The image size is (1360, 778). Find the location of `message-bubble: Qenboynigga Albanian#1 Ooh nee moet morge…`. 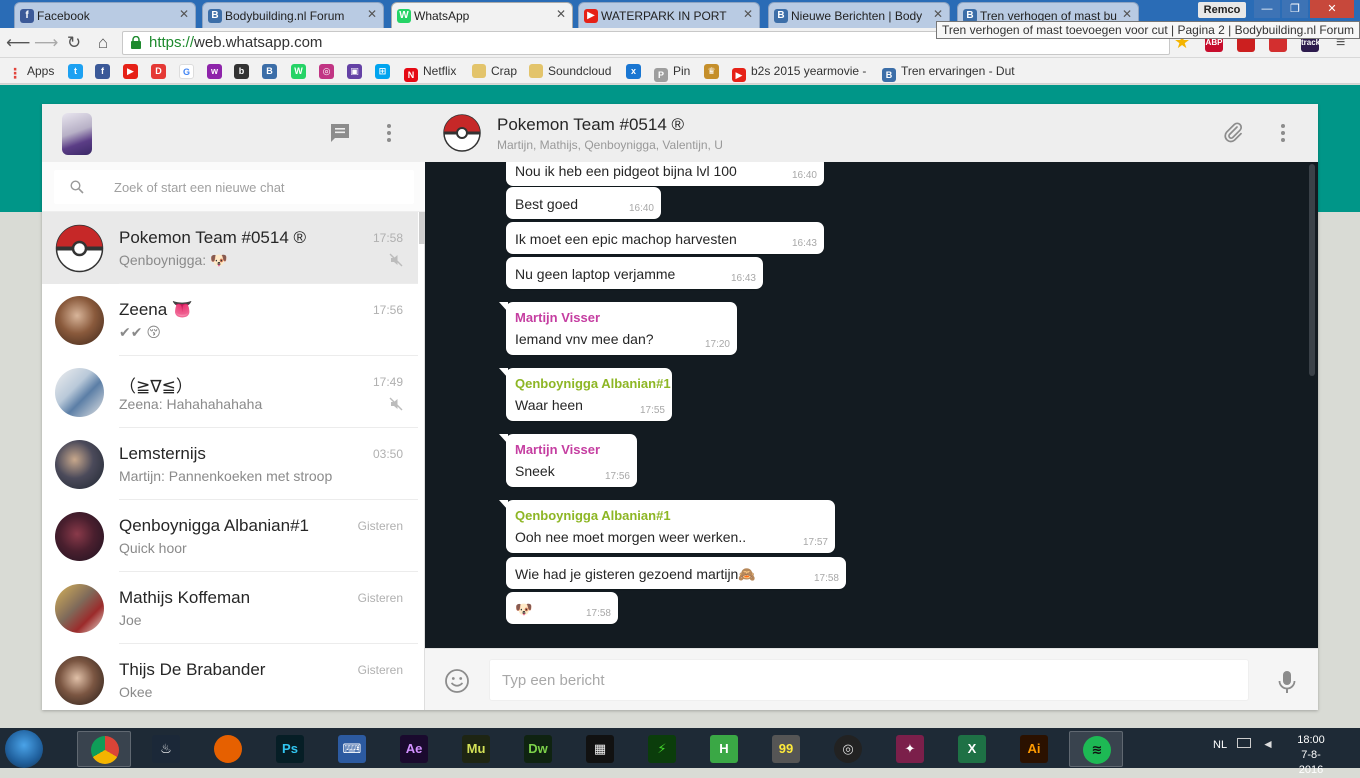

message-bubble: Qenboynigga Albanian#1 Ooh nee moet morge… is located at coordinates (667, 526).